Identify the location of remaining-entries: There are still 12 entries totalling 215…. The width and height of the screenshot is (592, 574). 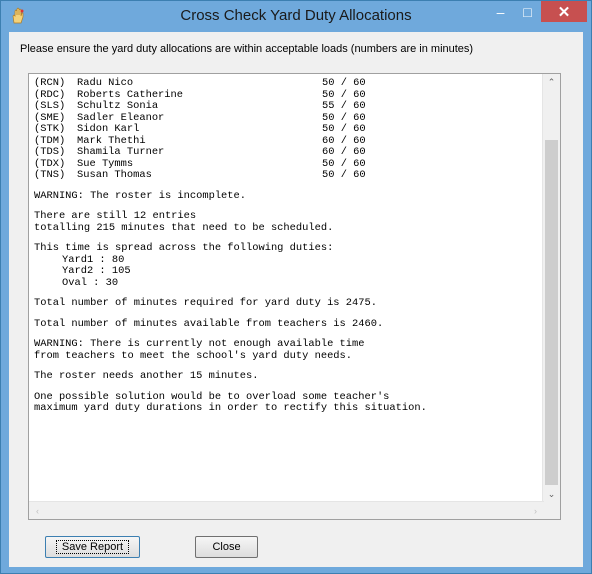
(286, 222).